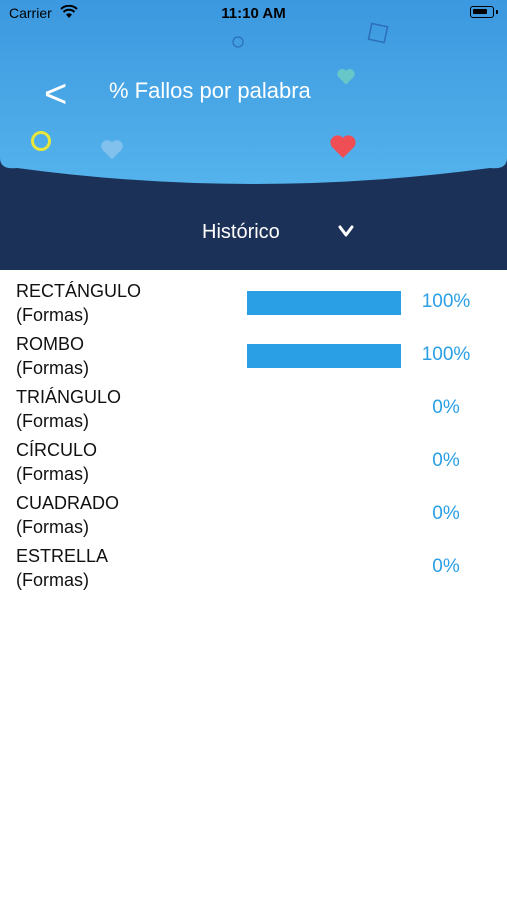  I want to click on page-title: % Fallos por palabra, so click(210, 90).